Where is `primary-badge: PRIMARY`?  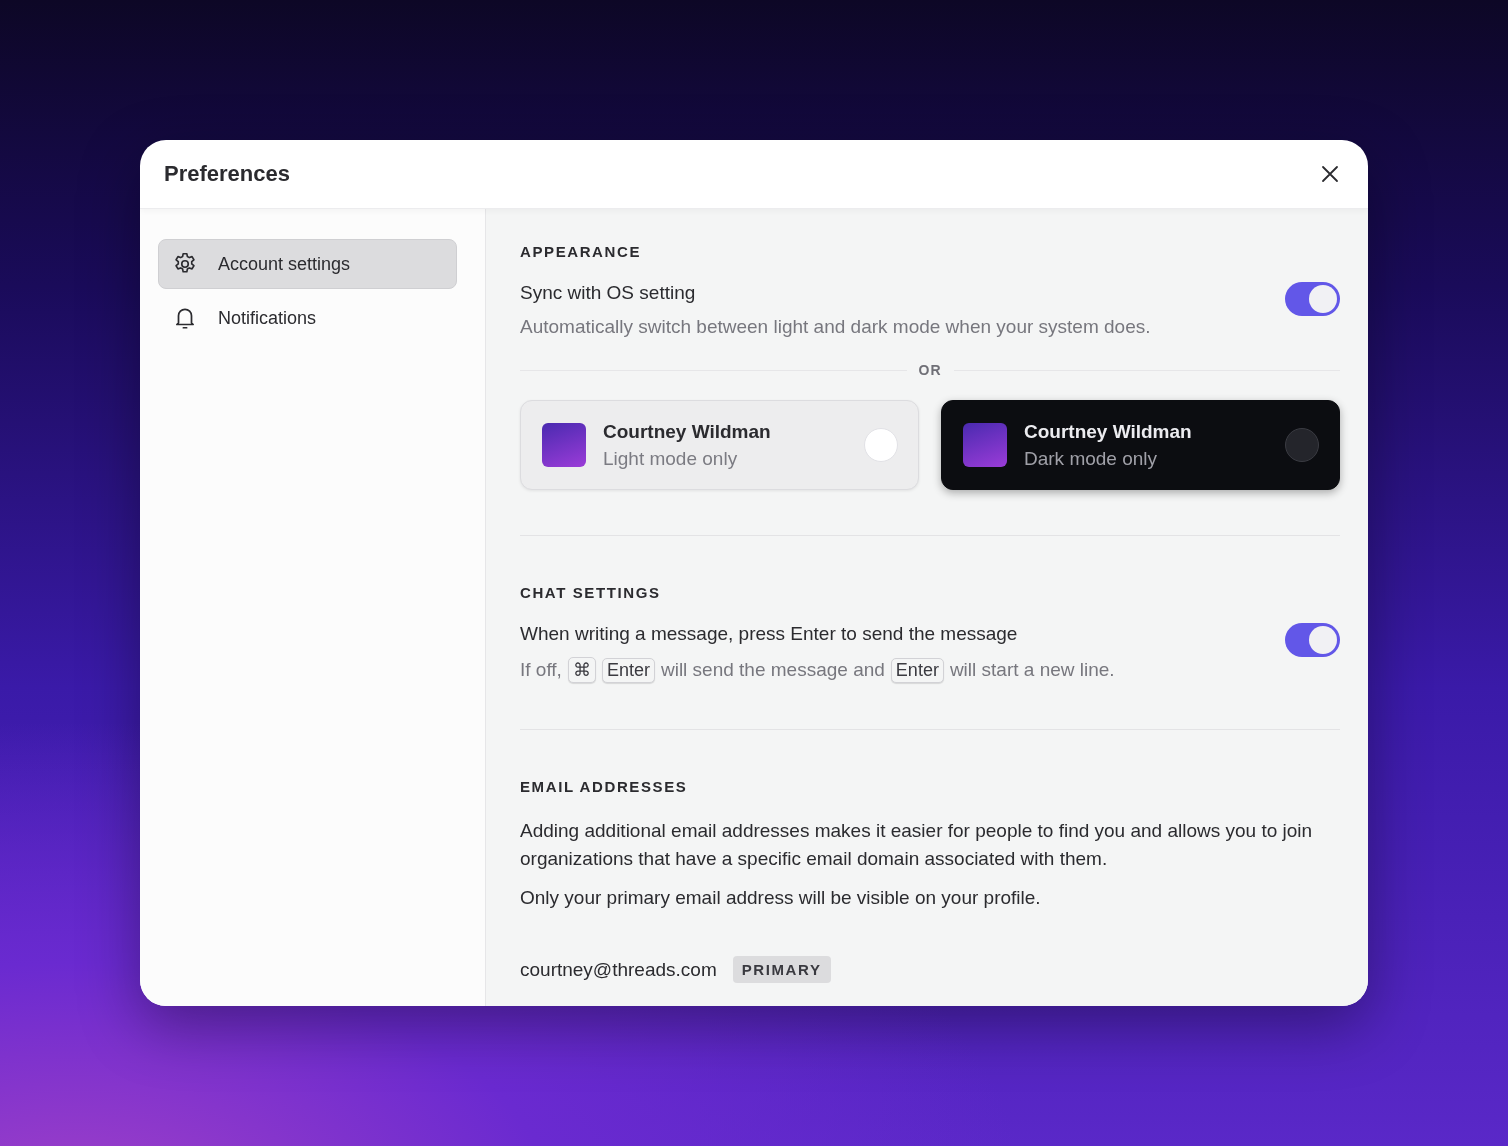 primary-badge: PRIMARY is located at coordinates (781, 969).